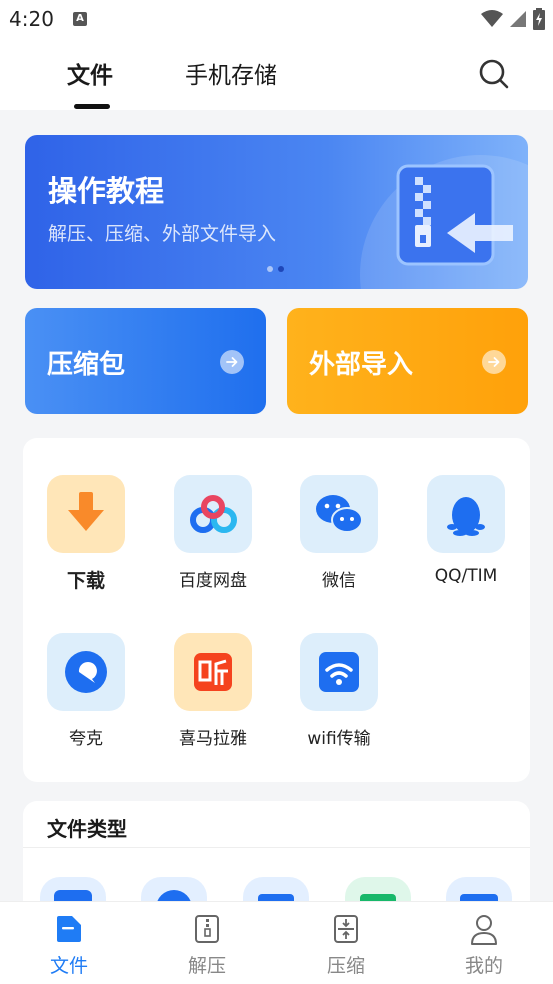 This screenshot has height=984, width=553. Describe the element at coordinates (87, 829) in the screenshot. I see `file-types-title: 文件类型` at that location.